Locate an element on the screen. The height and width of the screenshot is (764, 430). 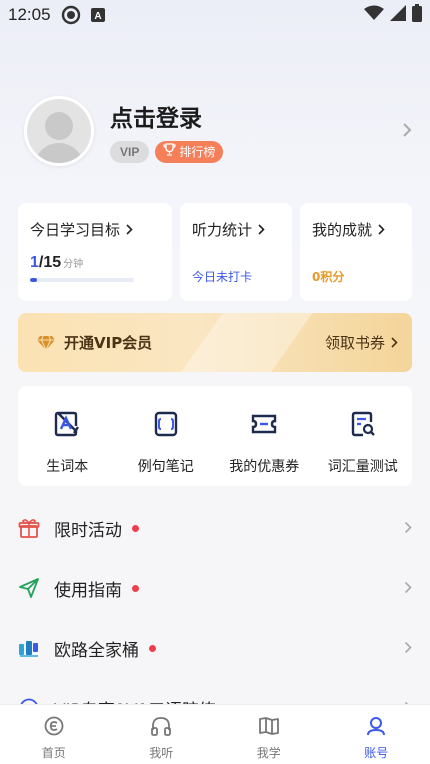
vocab-test-button: 词汇量测试 is located at coordinates (363, 436).